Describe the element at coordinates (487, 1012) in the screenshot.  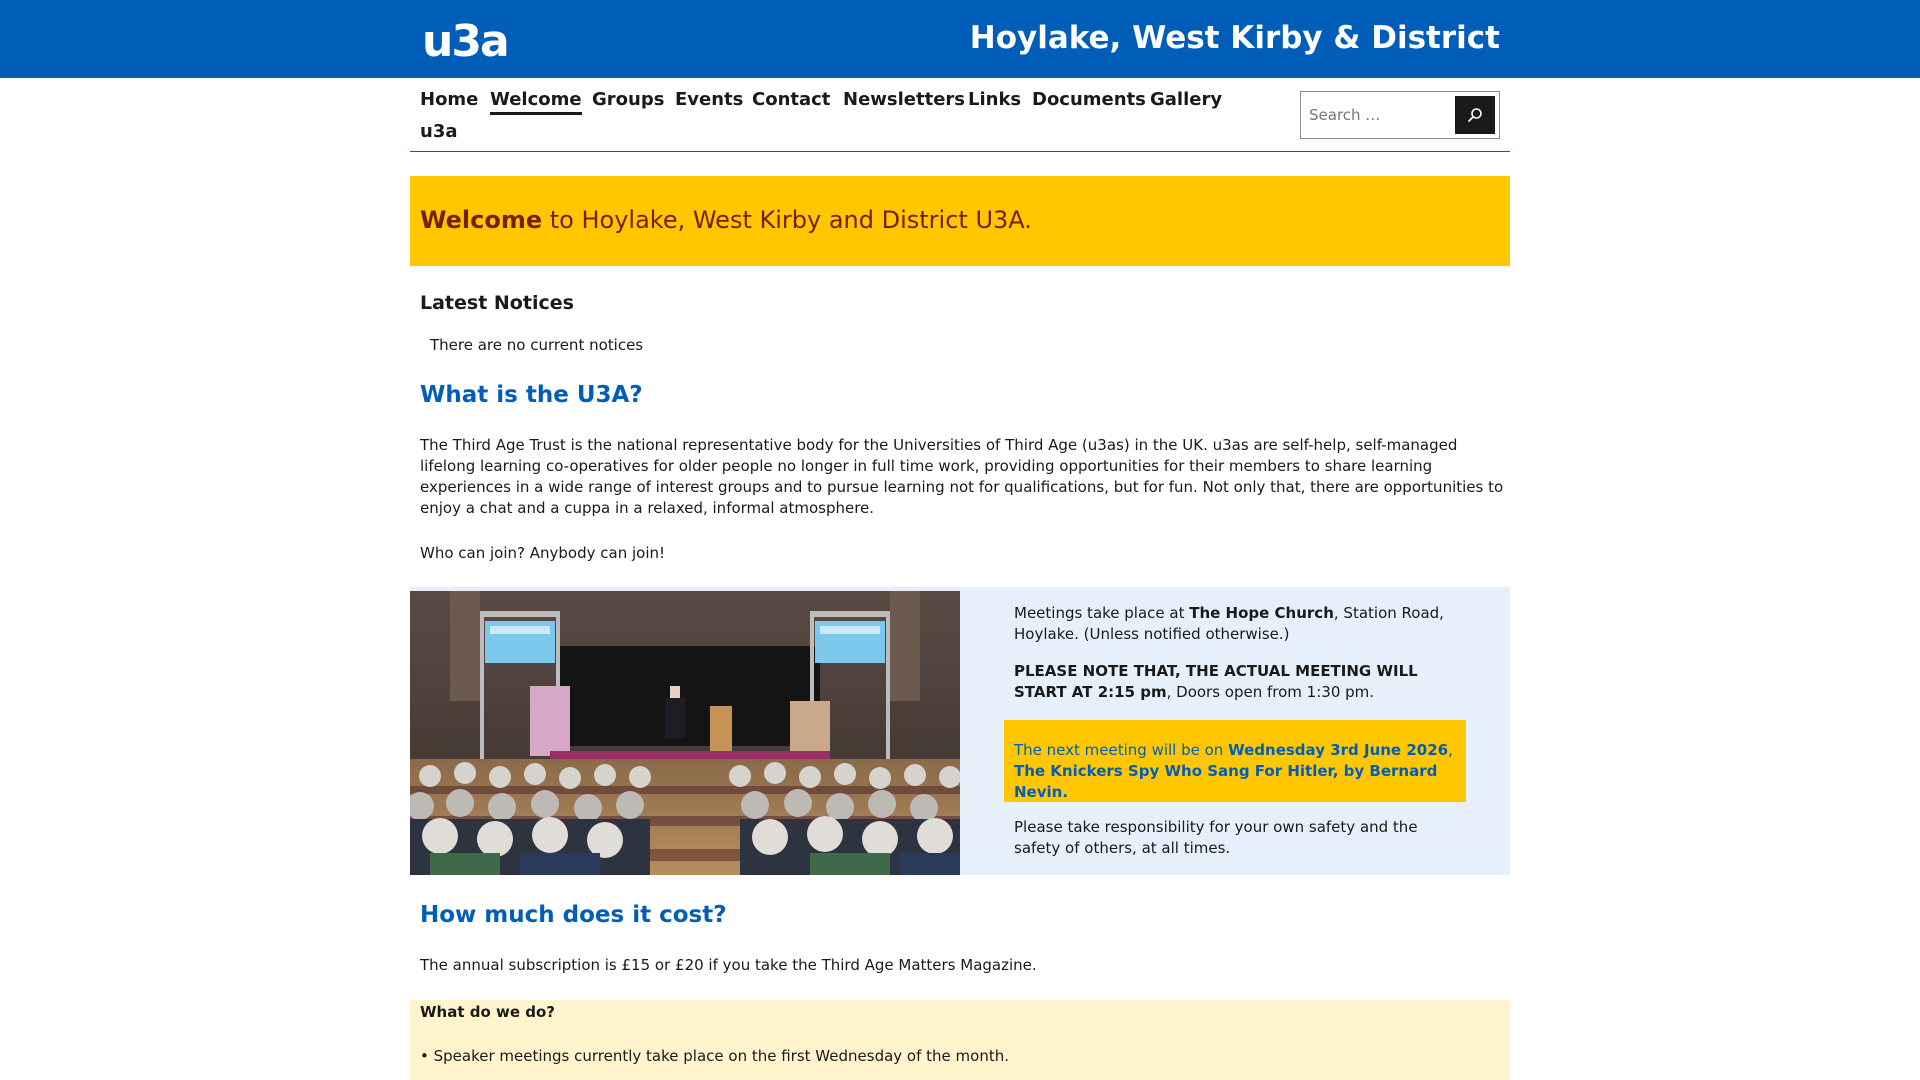
I see `activities-heading: What do we do?` at that location.